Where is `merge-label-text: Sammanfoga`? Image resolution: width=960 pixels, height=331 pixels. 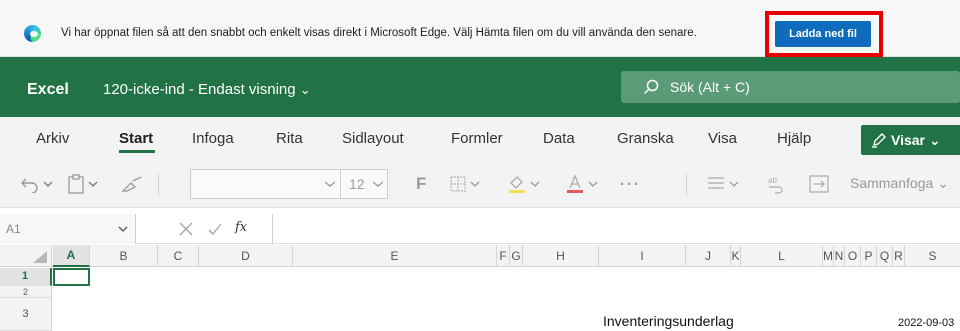 merge-label-text: Sammanfoga is located at coordinates (892, 183).